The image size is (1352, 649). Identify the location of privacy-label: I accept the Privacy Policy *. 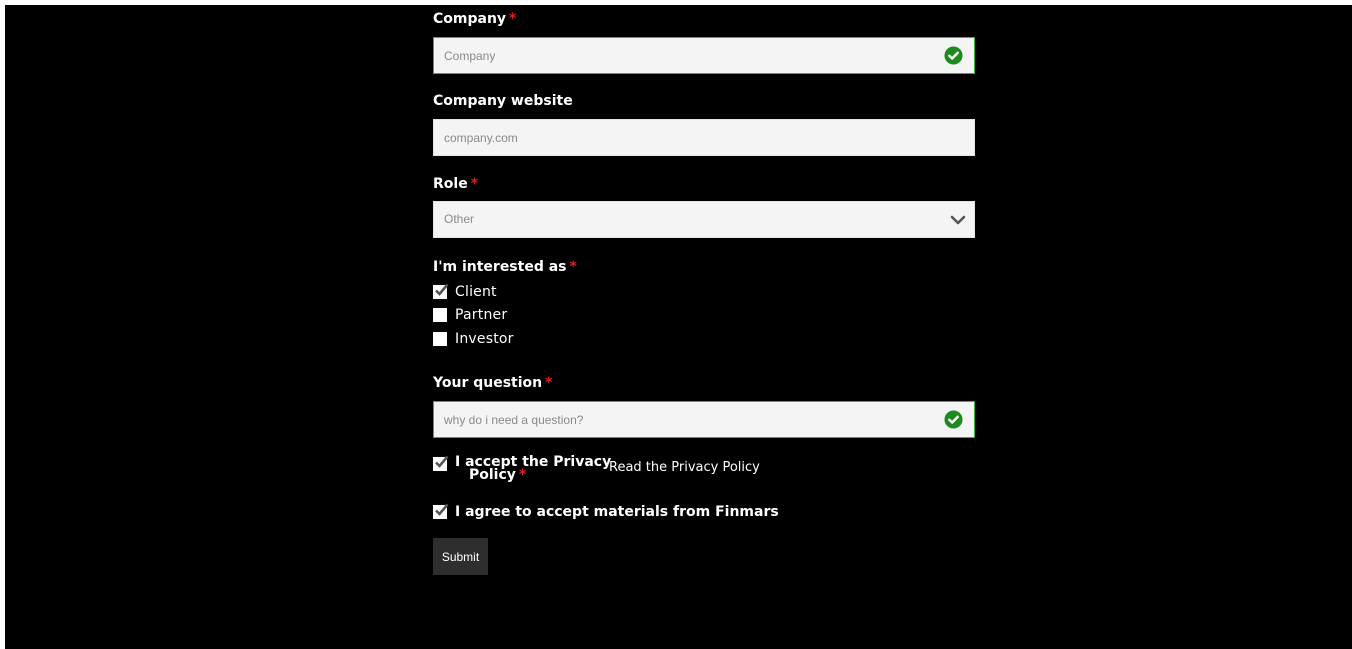
(533, 469).